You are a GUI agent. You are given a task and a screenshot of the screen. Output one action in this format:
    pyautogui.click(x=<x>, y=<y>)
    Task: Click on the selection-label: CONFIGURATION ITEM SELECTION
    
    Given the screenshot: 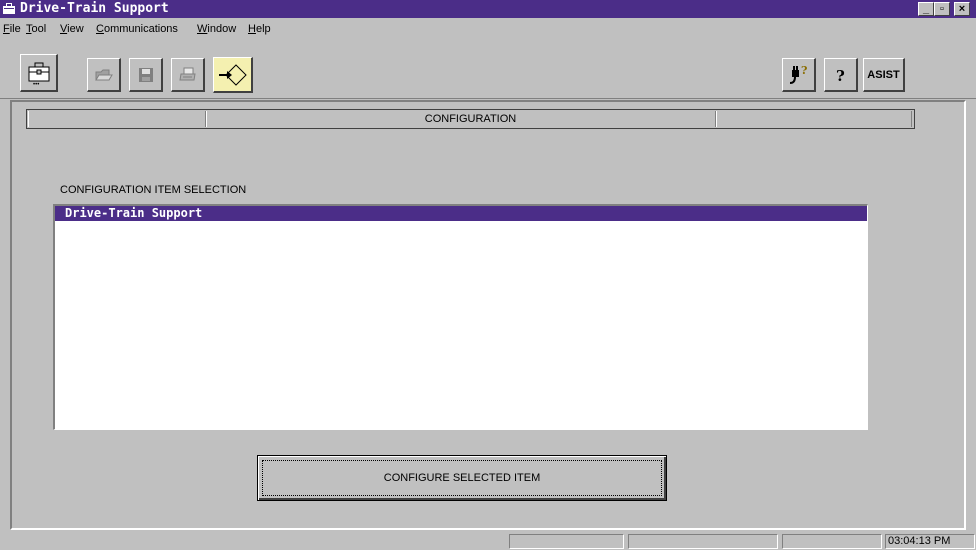 What is the action you would take?
    pyautogui.click(x=153, y=190)
    